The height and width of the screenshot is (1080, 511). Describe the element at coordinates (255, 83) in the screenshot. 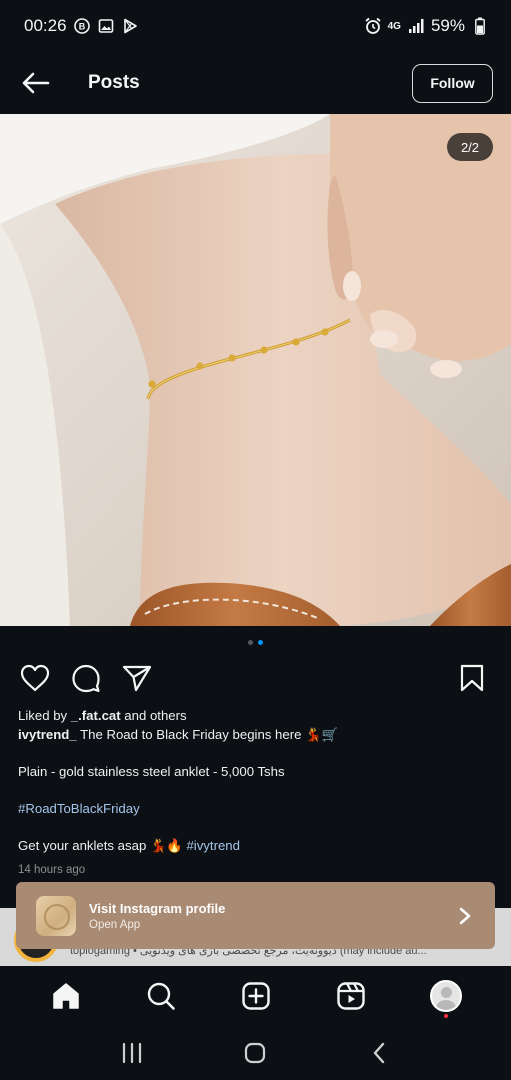

I see `post-header: Posts Follow` at that location.